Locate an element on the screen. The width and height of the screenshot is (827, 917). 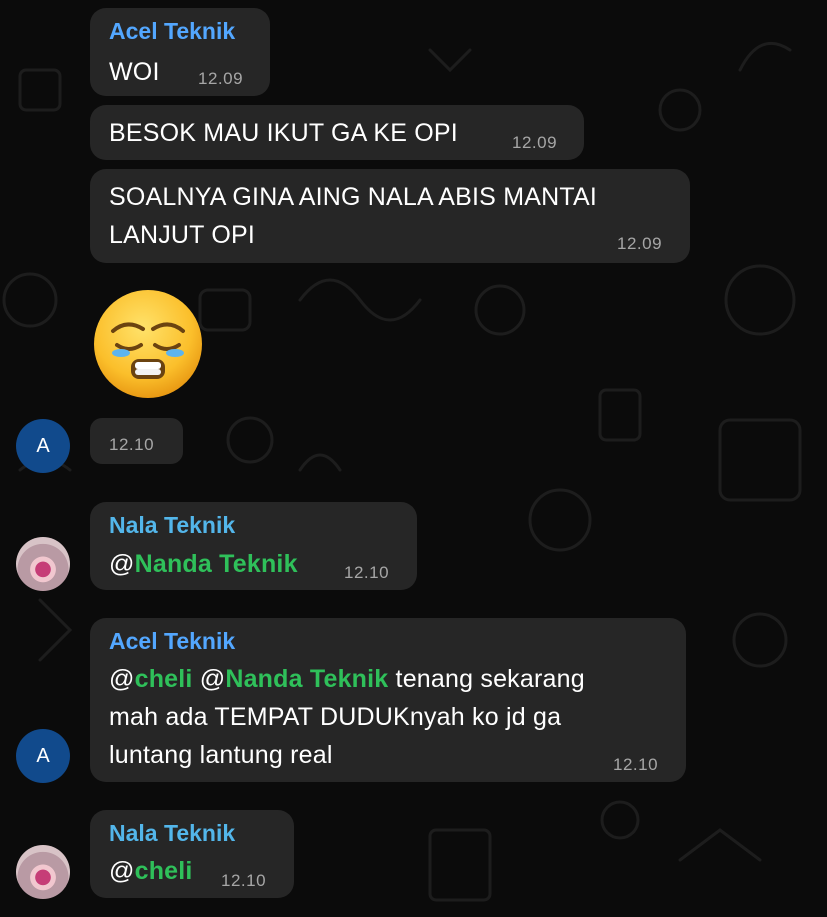
message-bubble: Nala Teknik @cheli 12.10 is located at coordinates (192, 854).